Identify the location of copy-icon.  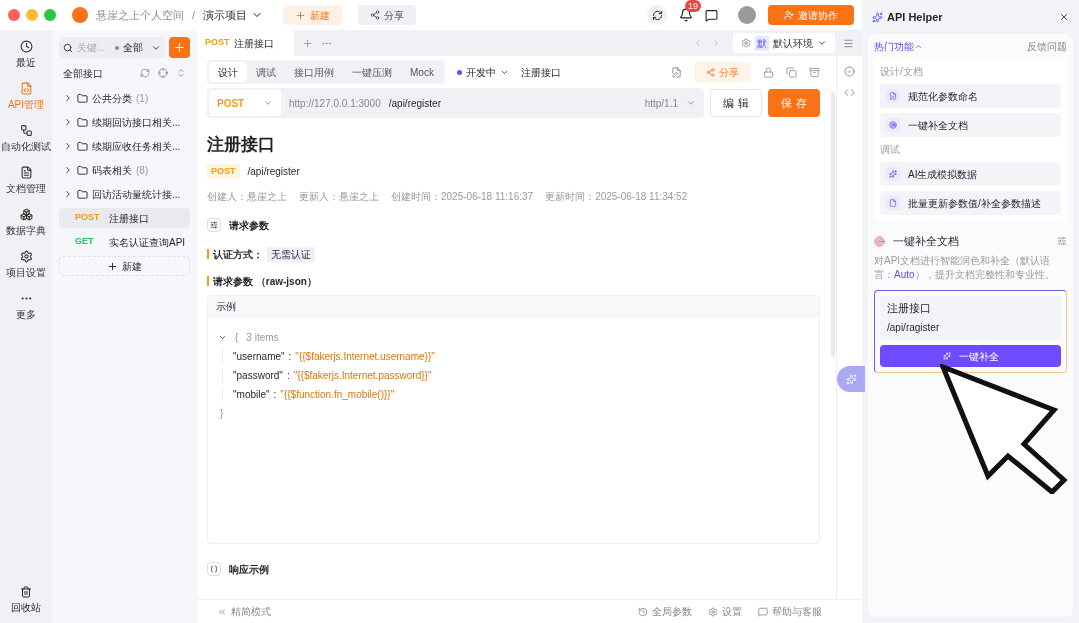
(791, 72).